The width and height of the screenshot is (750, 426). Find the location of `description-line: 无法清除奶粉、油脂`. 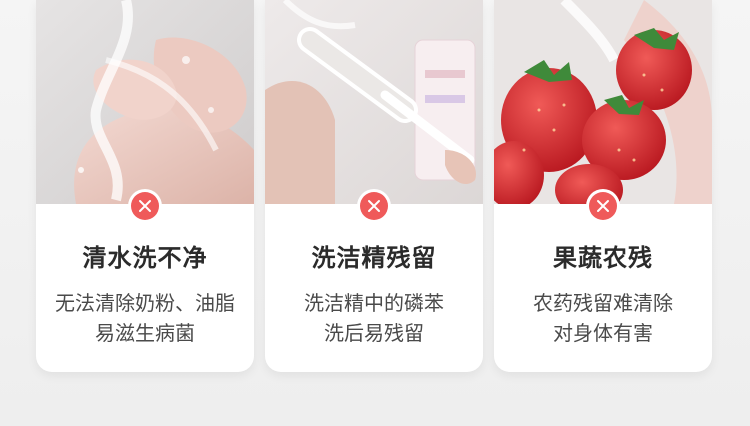

description-line: 无法清除奶粉、油脂 is located at coordinates (145, 303).